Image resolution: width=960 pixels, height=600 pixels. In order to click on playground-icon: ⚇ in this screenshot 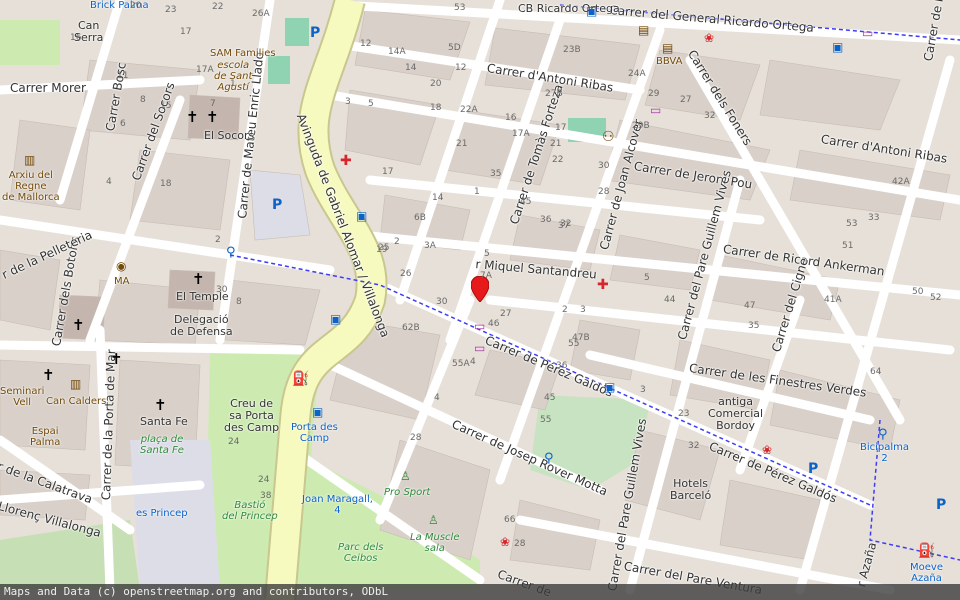, I will do `click(608, 137)`.